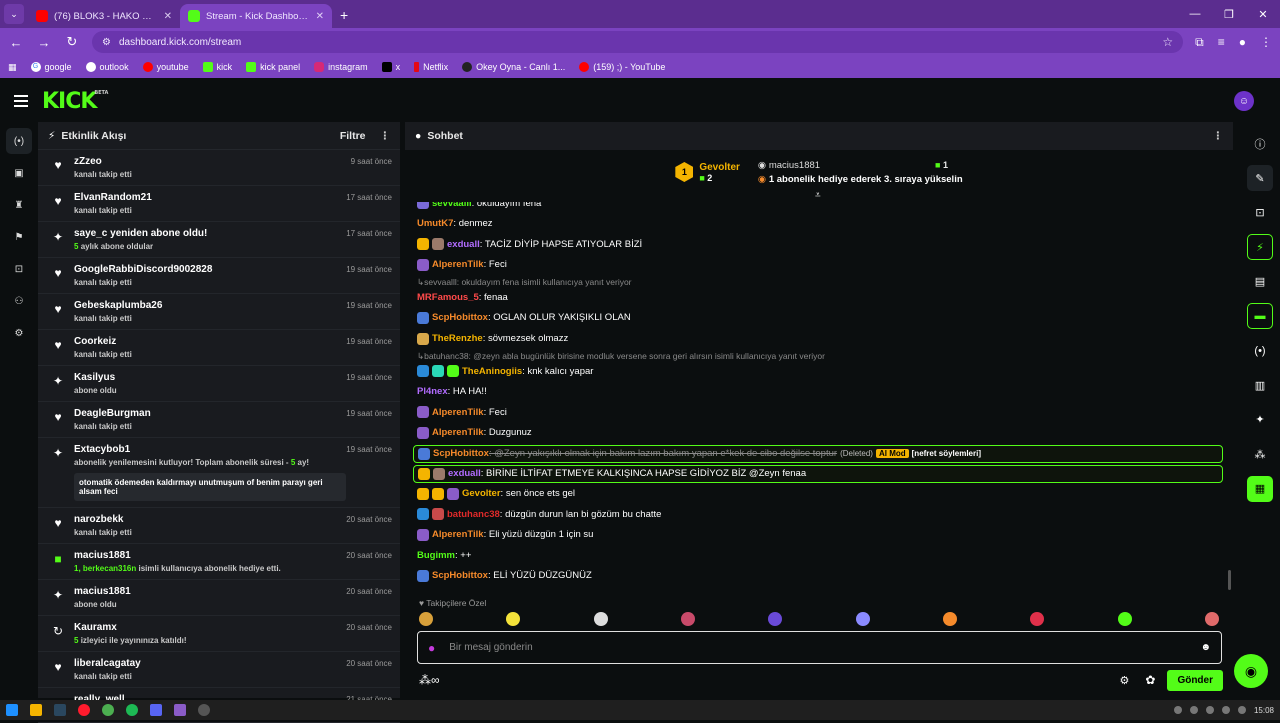  What do you see at coordinates (36, 710) in the screenshot?
I see `explorer-icon` at bounding box center [36, 710].